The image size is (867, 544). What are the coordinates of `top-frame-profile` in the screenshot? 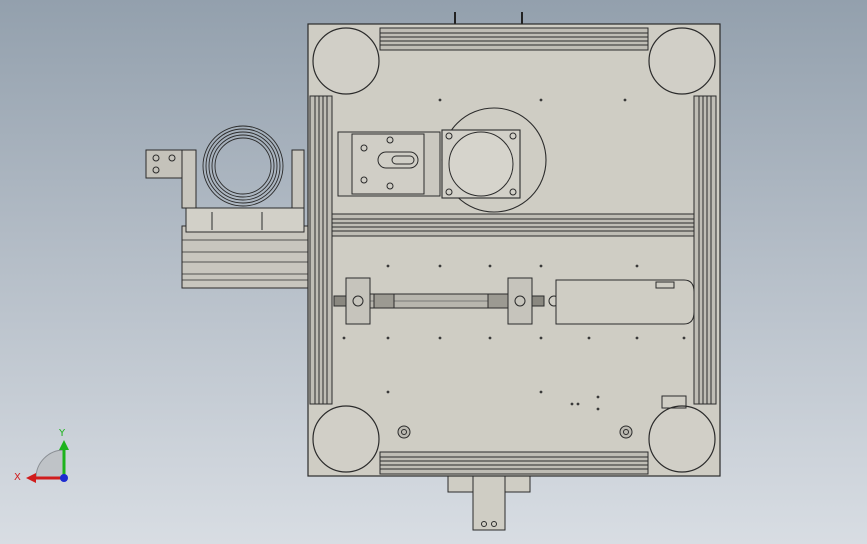 It's located at (514, 39).